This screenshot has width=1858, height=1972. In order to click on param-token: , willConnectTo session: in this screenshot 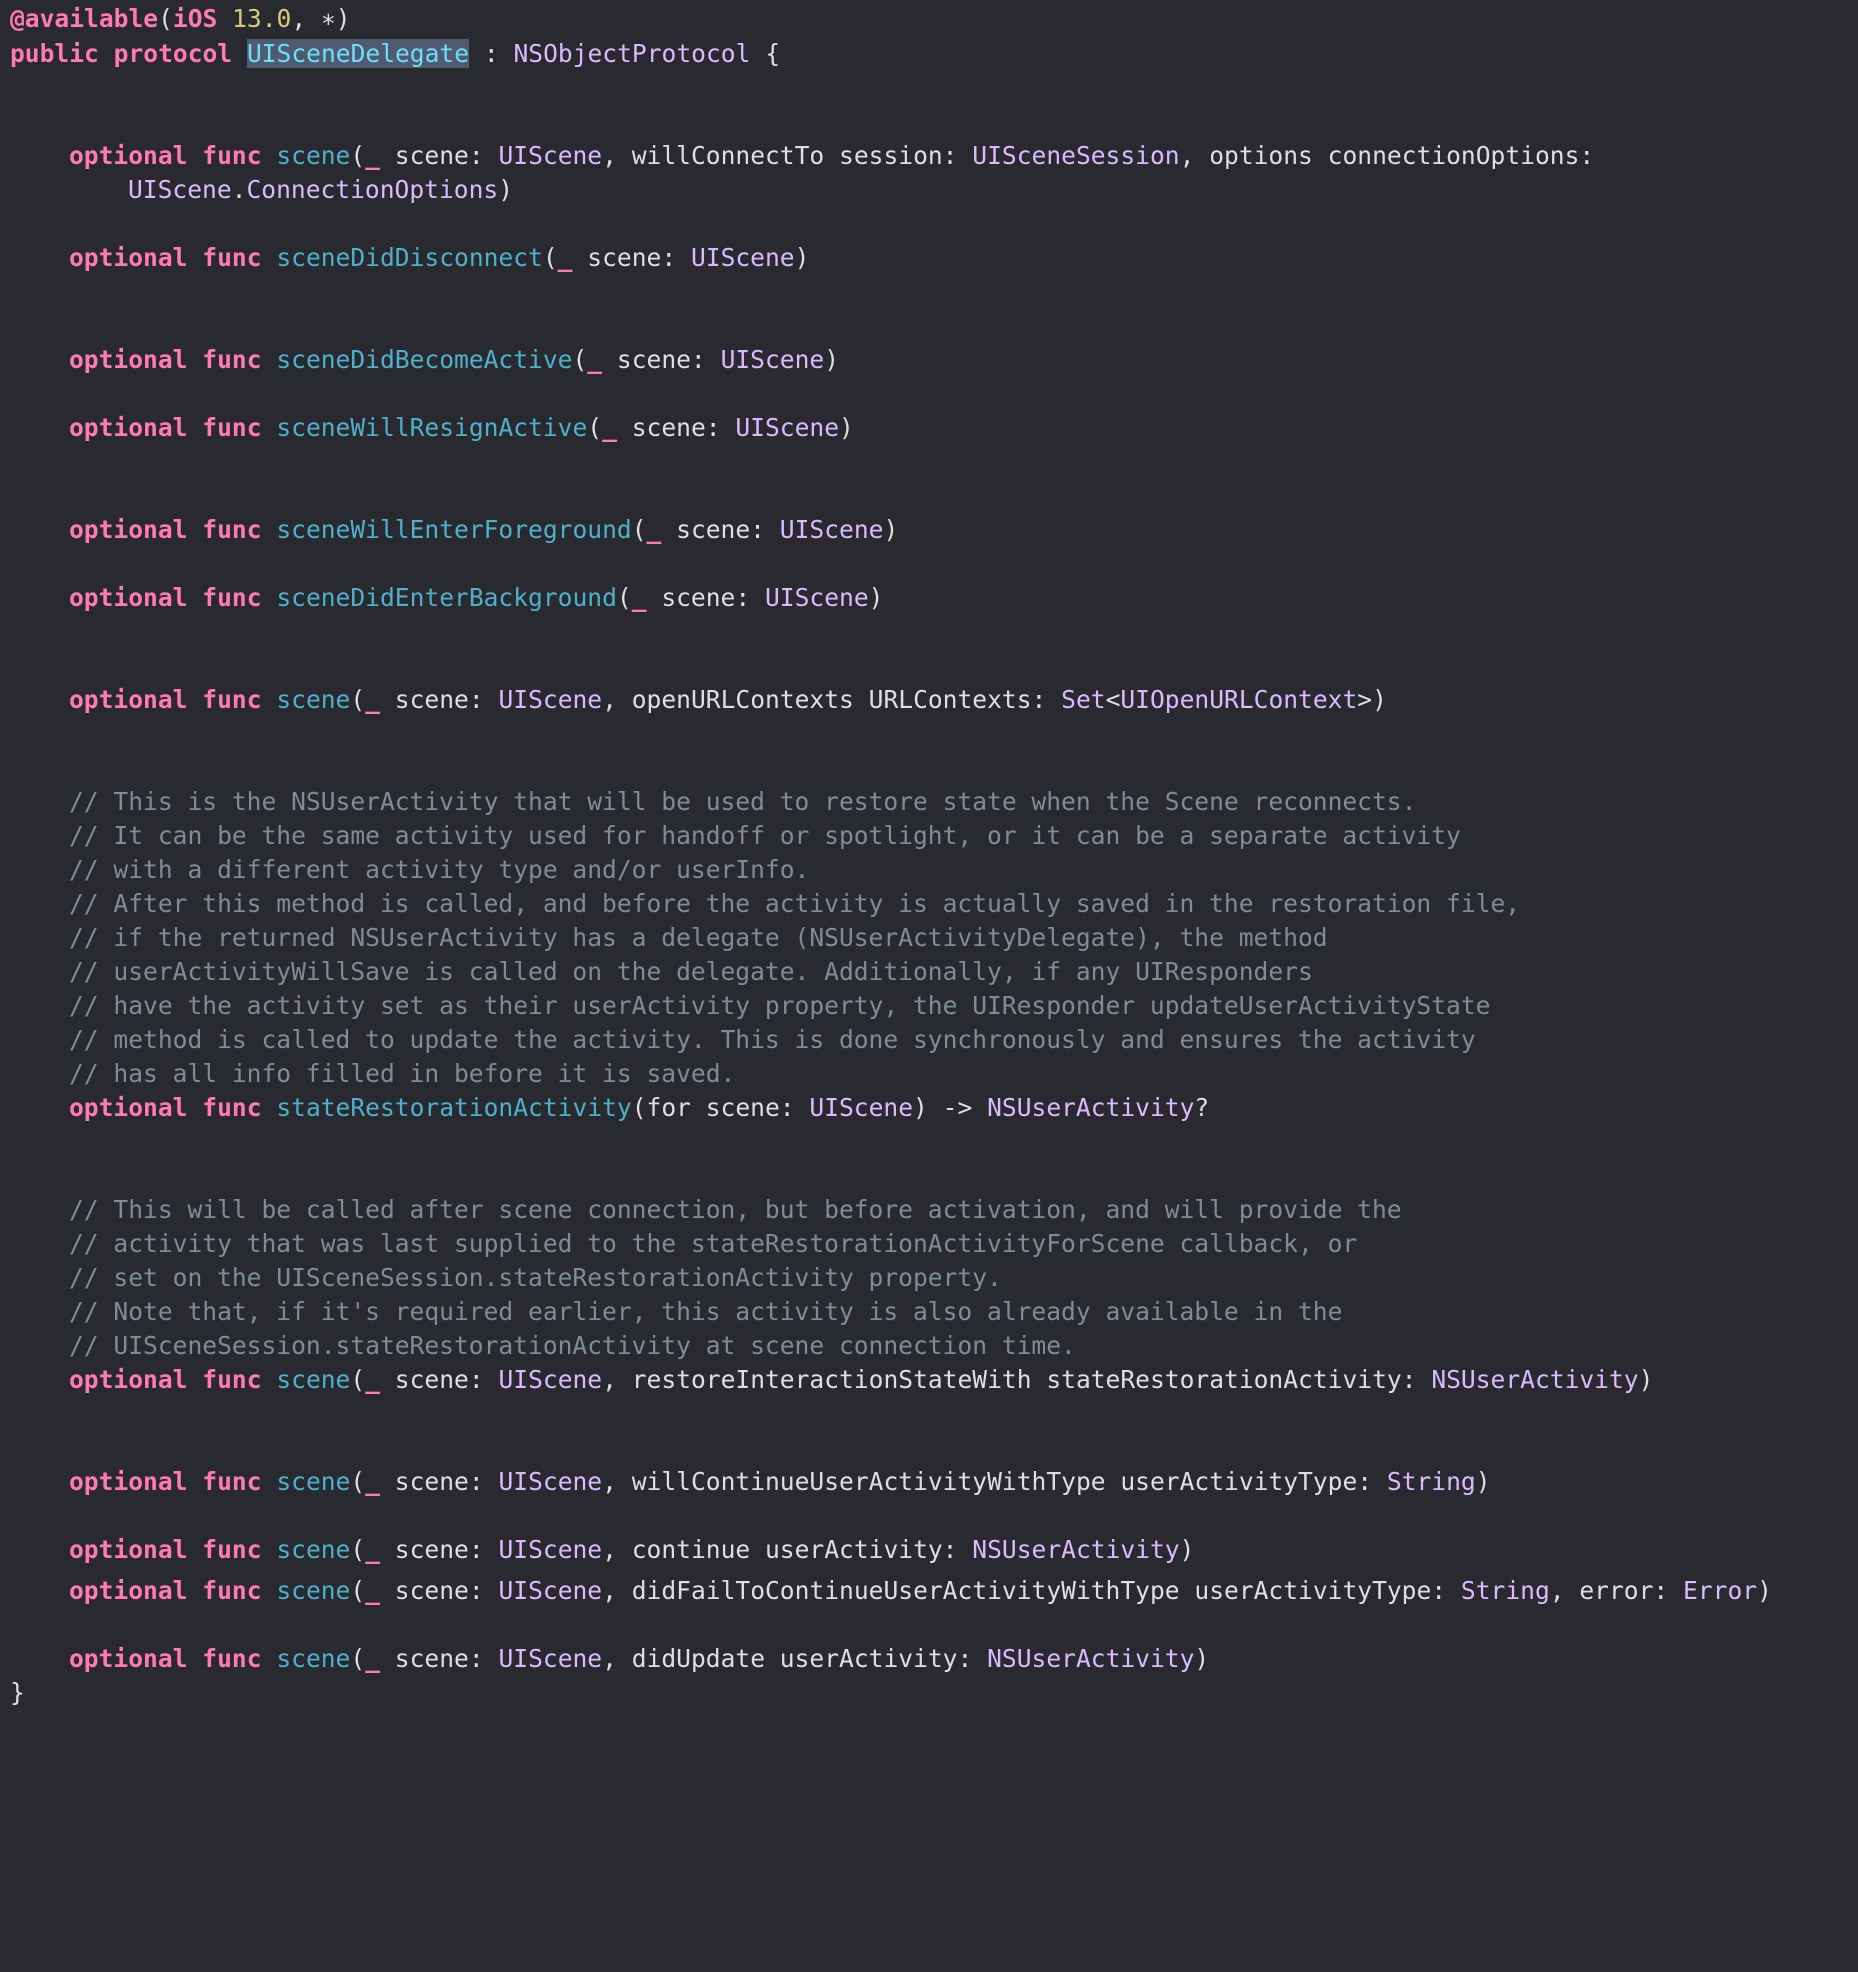, I will do `click(787, 155)`.